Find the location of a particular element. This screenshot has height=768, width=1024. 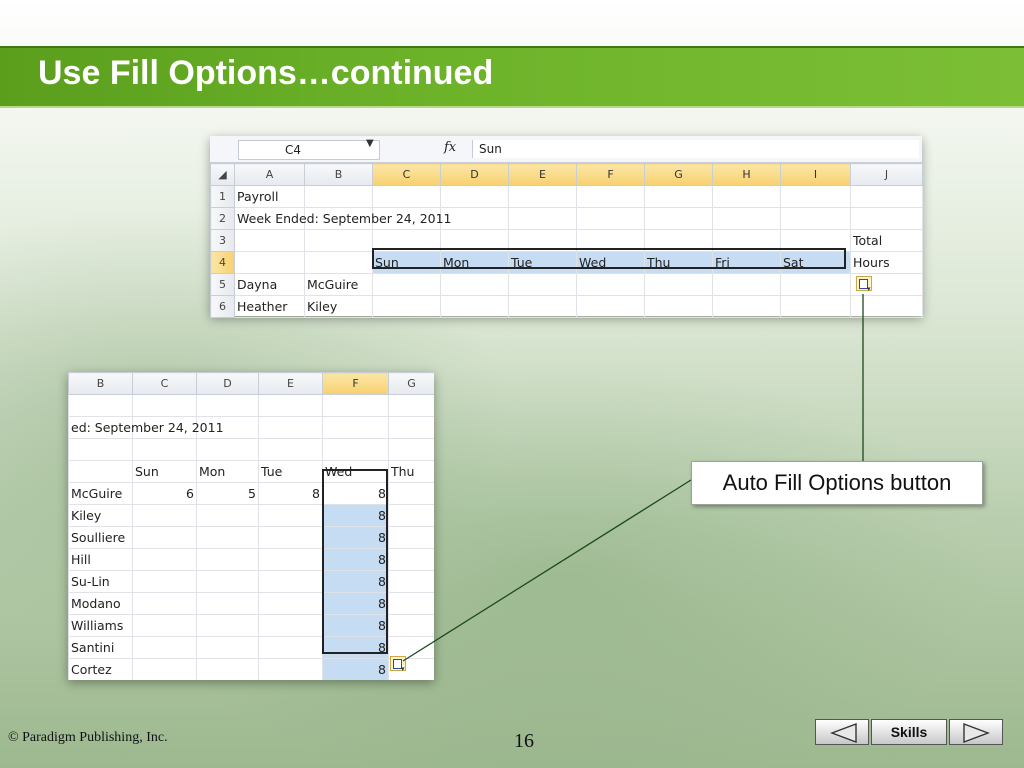

col-header: H is located at coordinates (746, 174).